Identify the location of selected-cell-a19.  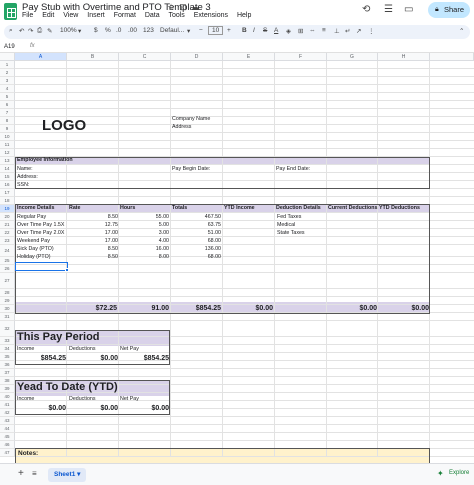
(41, 266).